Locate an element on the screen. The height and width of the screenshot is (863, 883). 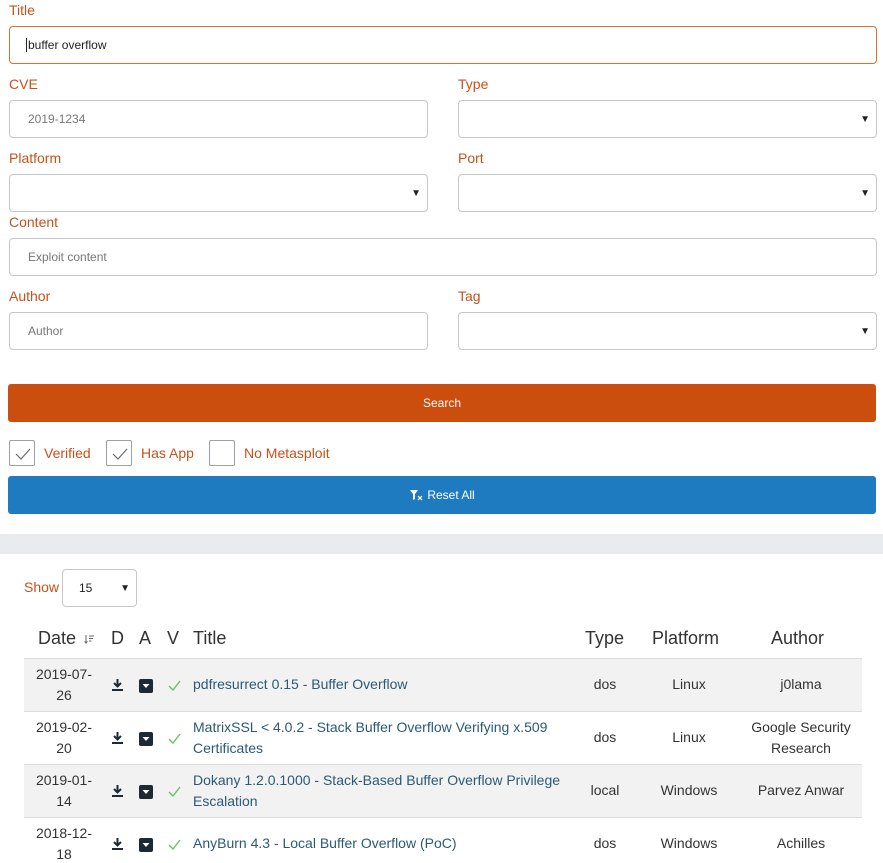
tag-label: Tag is located at coordinates (469, 296).